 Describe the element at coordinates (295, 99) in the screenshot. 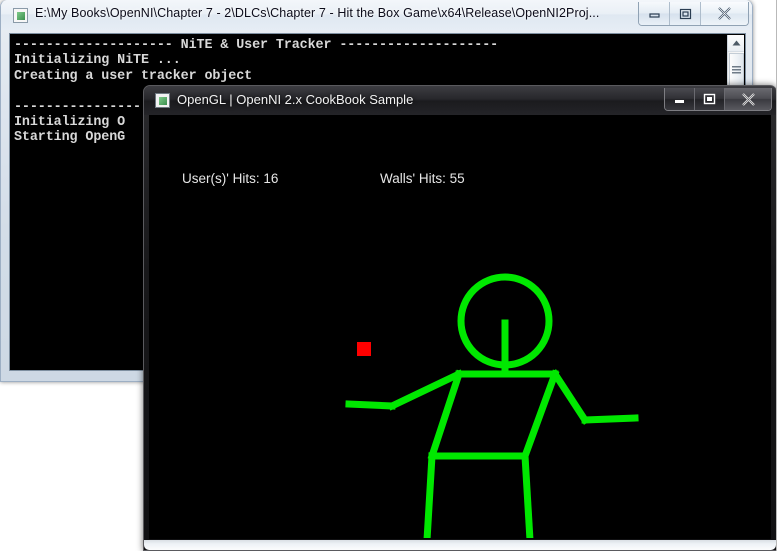

I see `opengl-window-title: OpenGL | OpenNI 2.x CookBook Sample` at that location.